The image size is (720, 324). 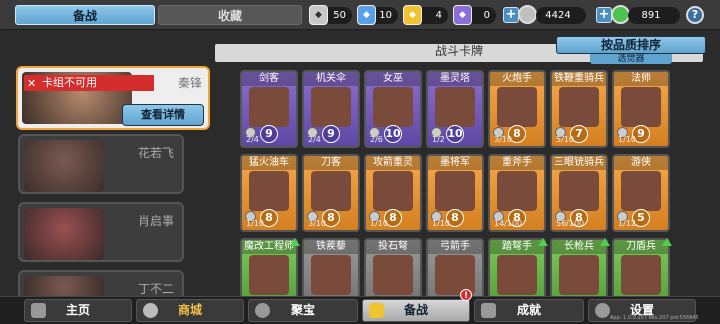 I want to click on cards-icon, so click(x=376, y=310).